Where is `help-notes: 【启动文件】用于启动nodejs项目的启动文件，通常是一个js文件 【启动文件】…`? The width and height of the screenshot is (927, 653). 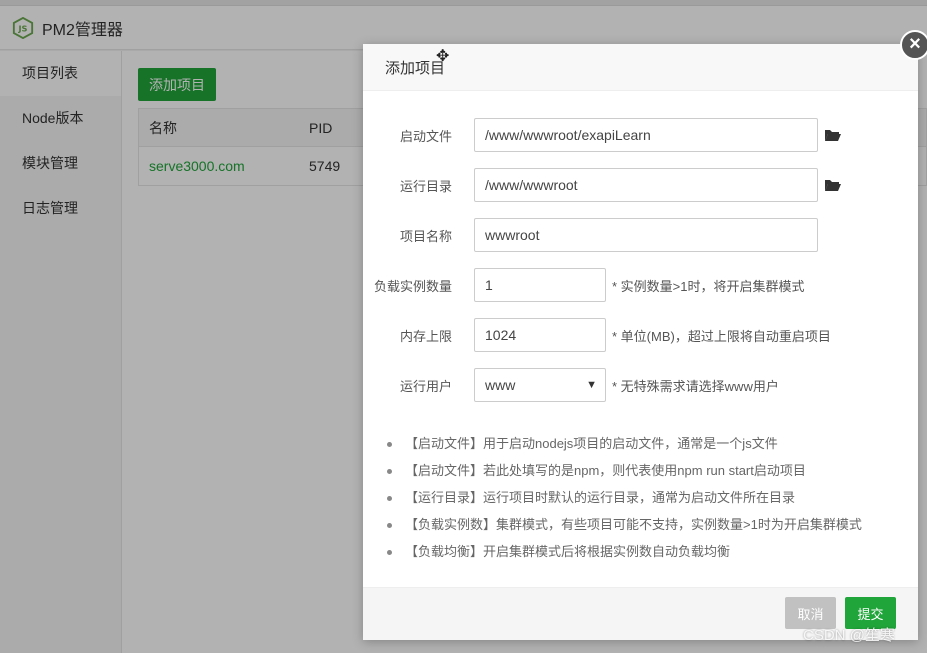
help-notes: 【启动文件】用于启动nodejs项目的启动文件，通常是一个js文件 【启动文件】… is located at coordinates (645, 497).